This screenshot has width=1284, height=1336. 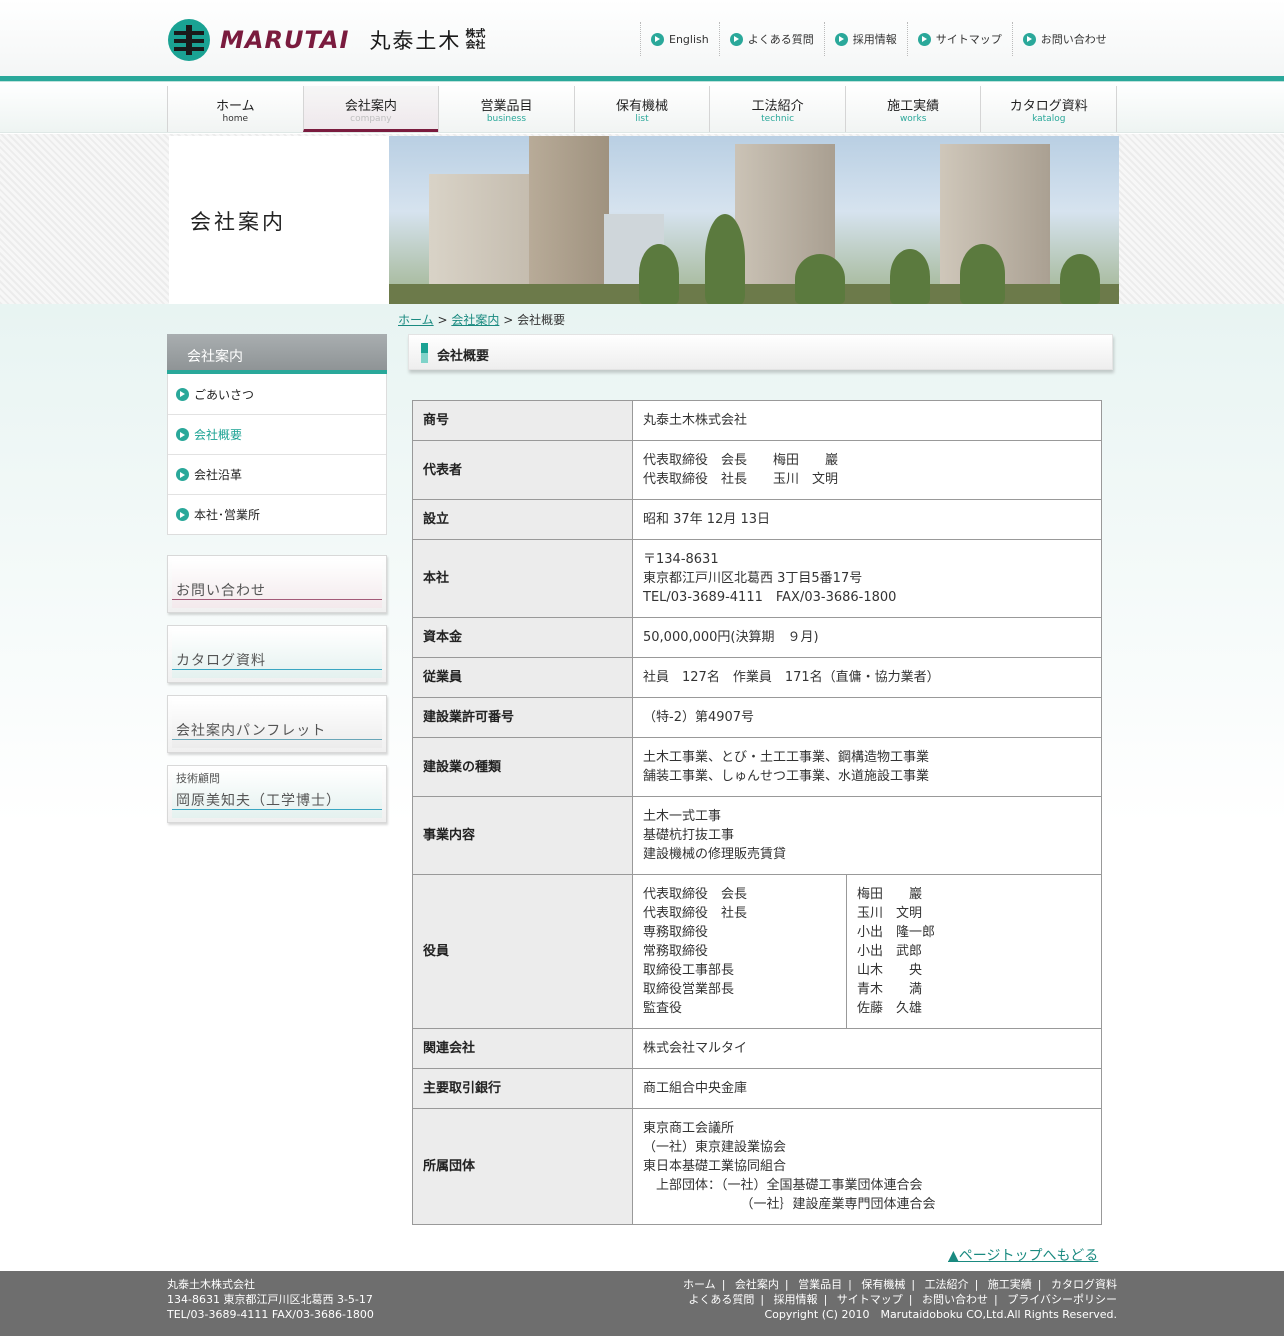 I want to click on building-photo, so click(x=787, y=220).